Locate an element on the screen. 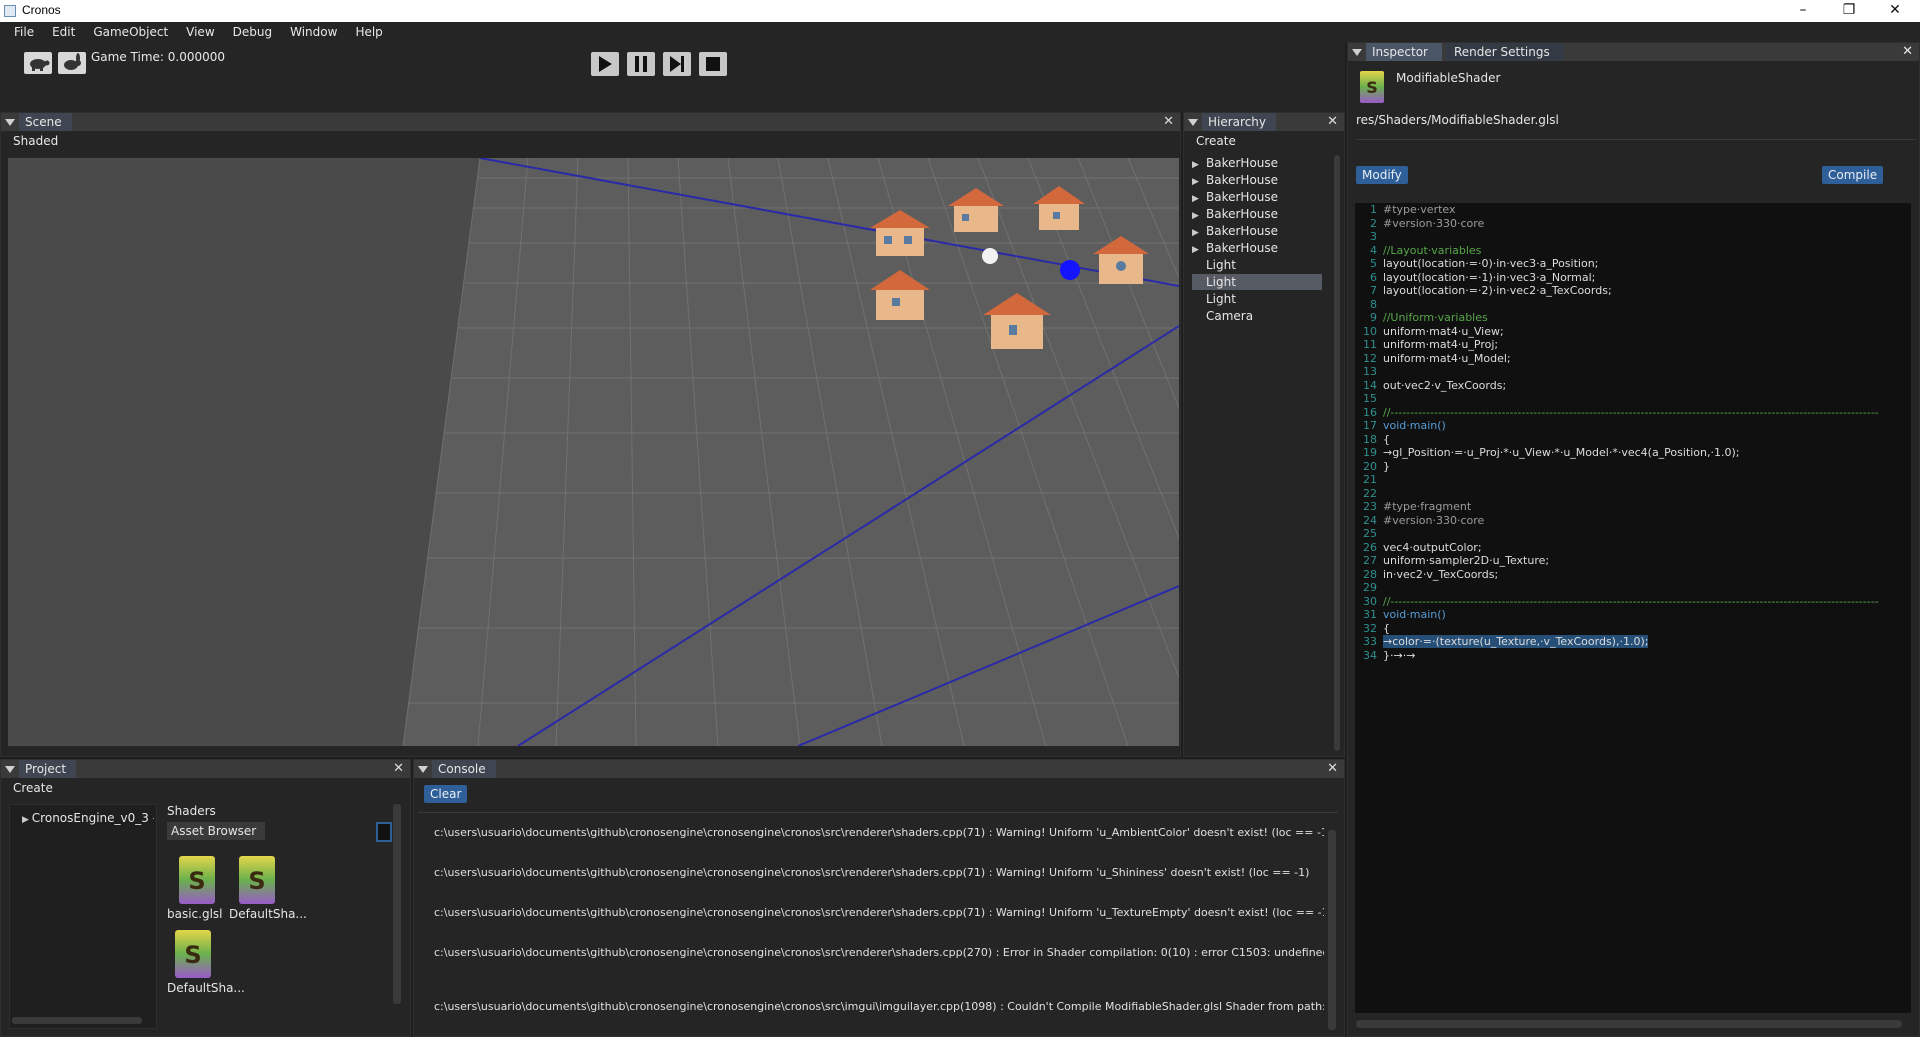  code-text: //Layout·variables is located at coordinates (1432, 250).